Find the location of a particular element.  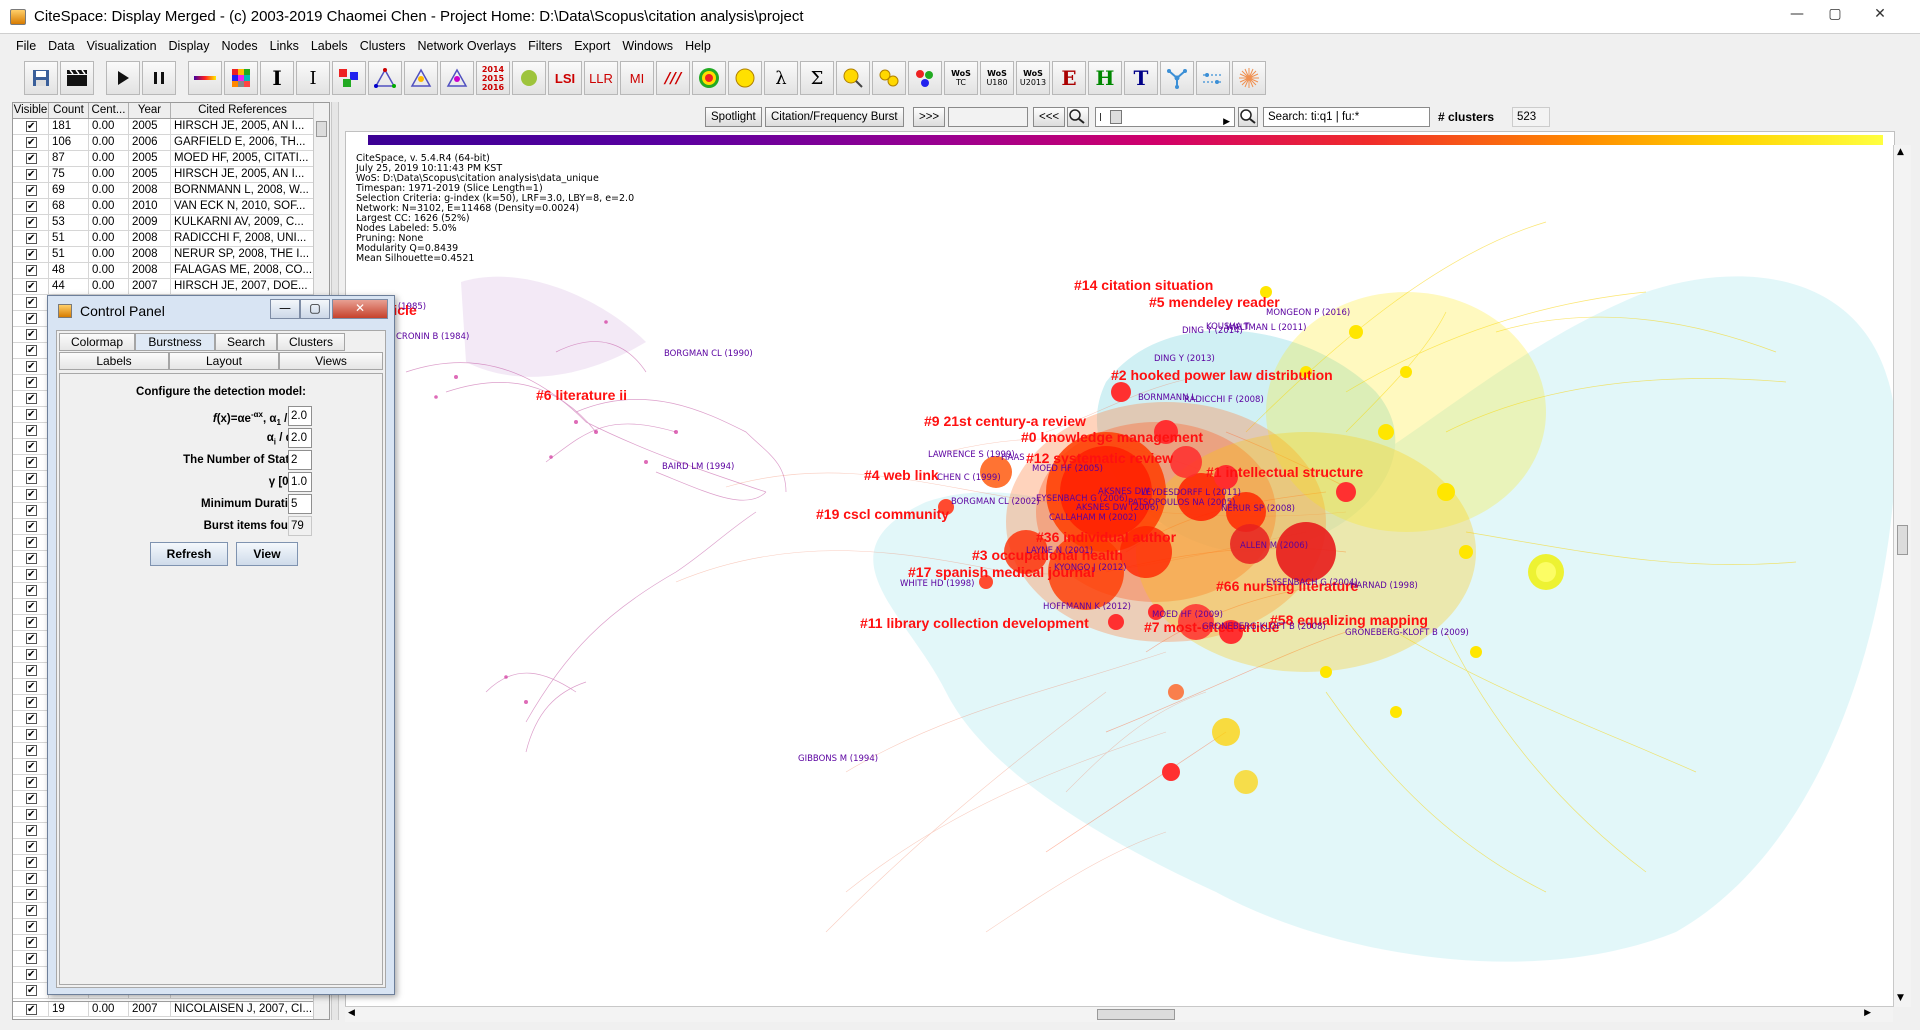

scroll-left-icon: ◀ is located at coordinates (351, 1013).